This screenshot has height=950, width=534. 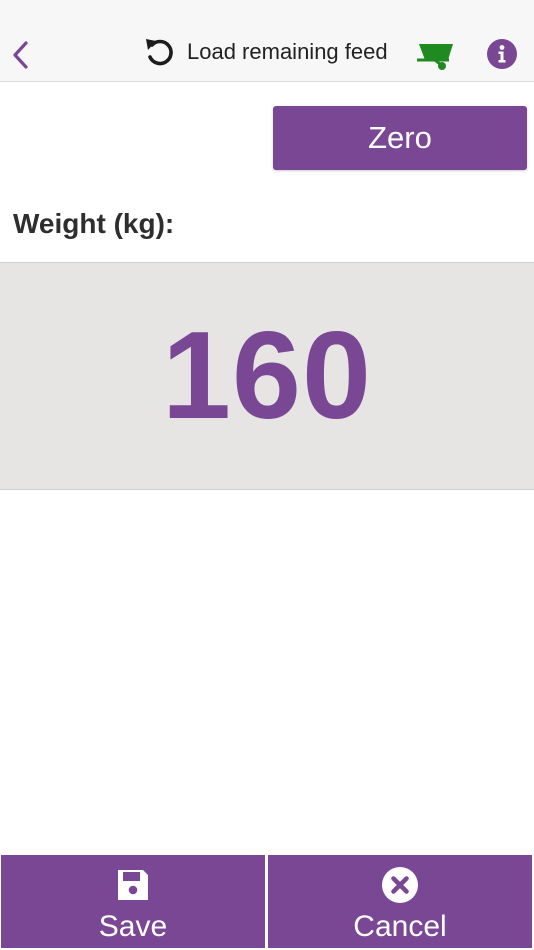 I want to click on weight-label: Weight (kg):, so click(x=94, y=223).